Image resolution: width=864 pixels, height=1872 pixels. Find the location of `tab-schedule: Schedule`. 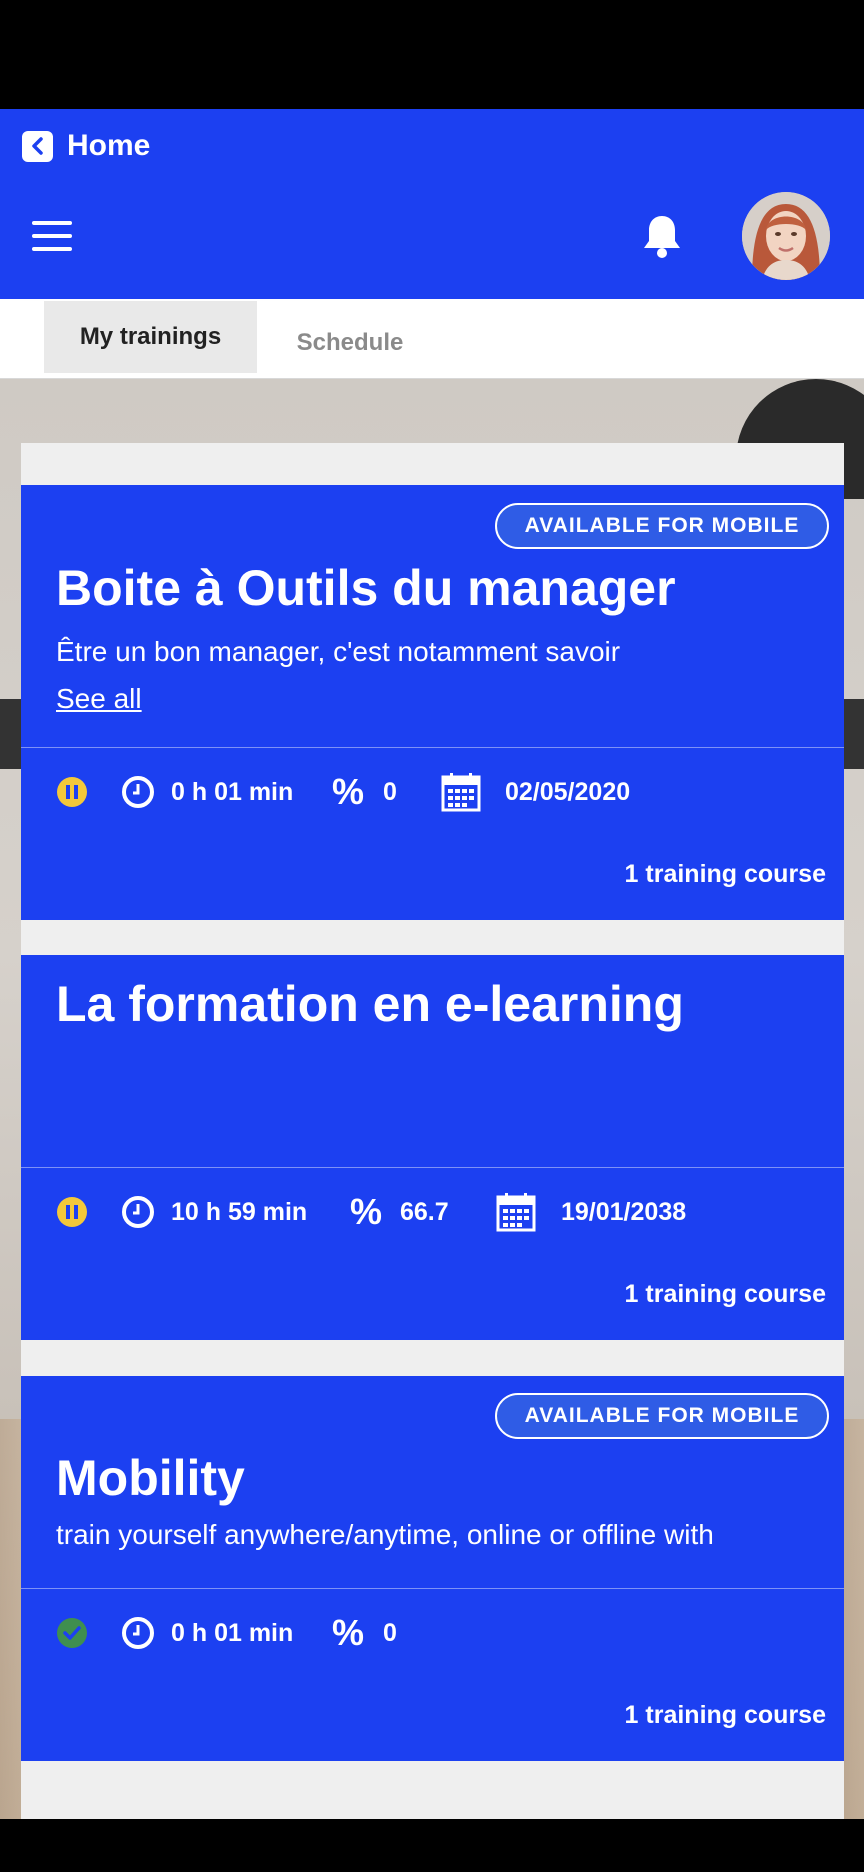

tab-schedule: Schedule is located at coordinates (350, 337).